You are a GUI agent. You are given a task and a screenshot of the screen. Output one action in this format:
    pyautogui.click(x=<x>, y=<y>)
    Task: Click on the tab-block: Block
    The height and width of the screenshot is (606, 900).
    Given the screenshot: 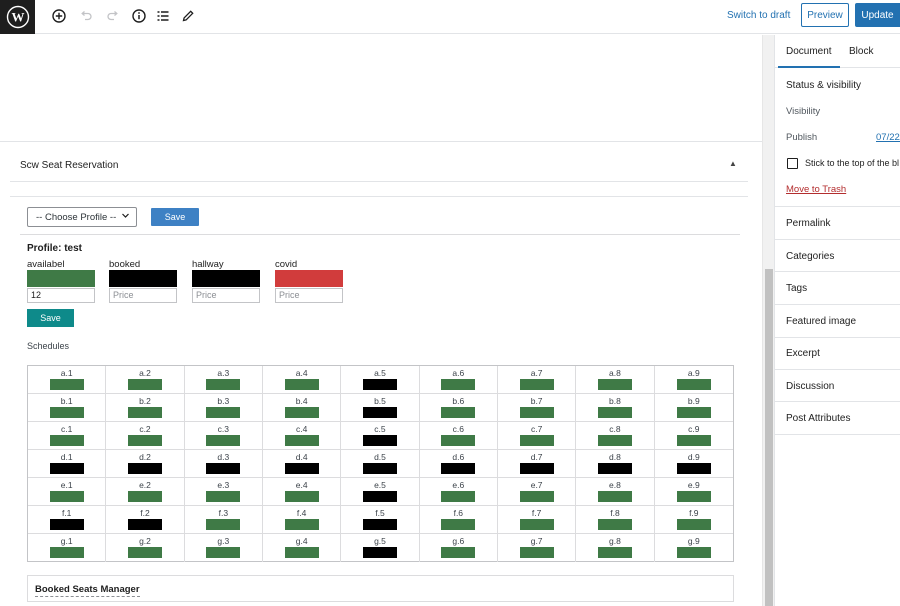 What is the action you would take?
    pyautogui.click(x=861, y=51)
    